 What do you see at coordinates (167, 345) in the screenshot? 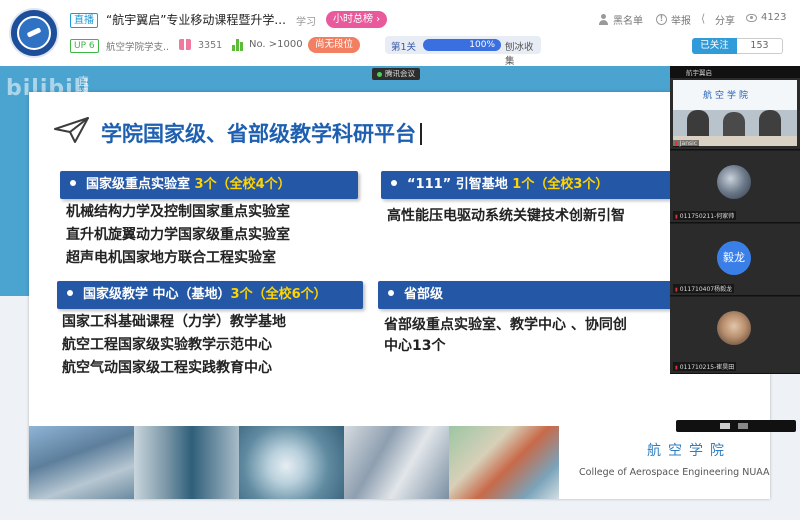
I see `list-item: 航空工程国家级实验教学示范中心` at bounding box center [167, 345].